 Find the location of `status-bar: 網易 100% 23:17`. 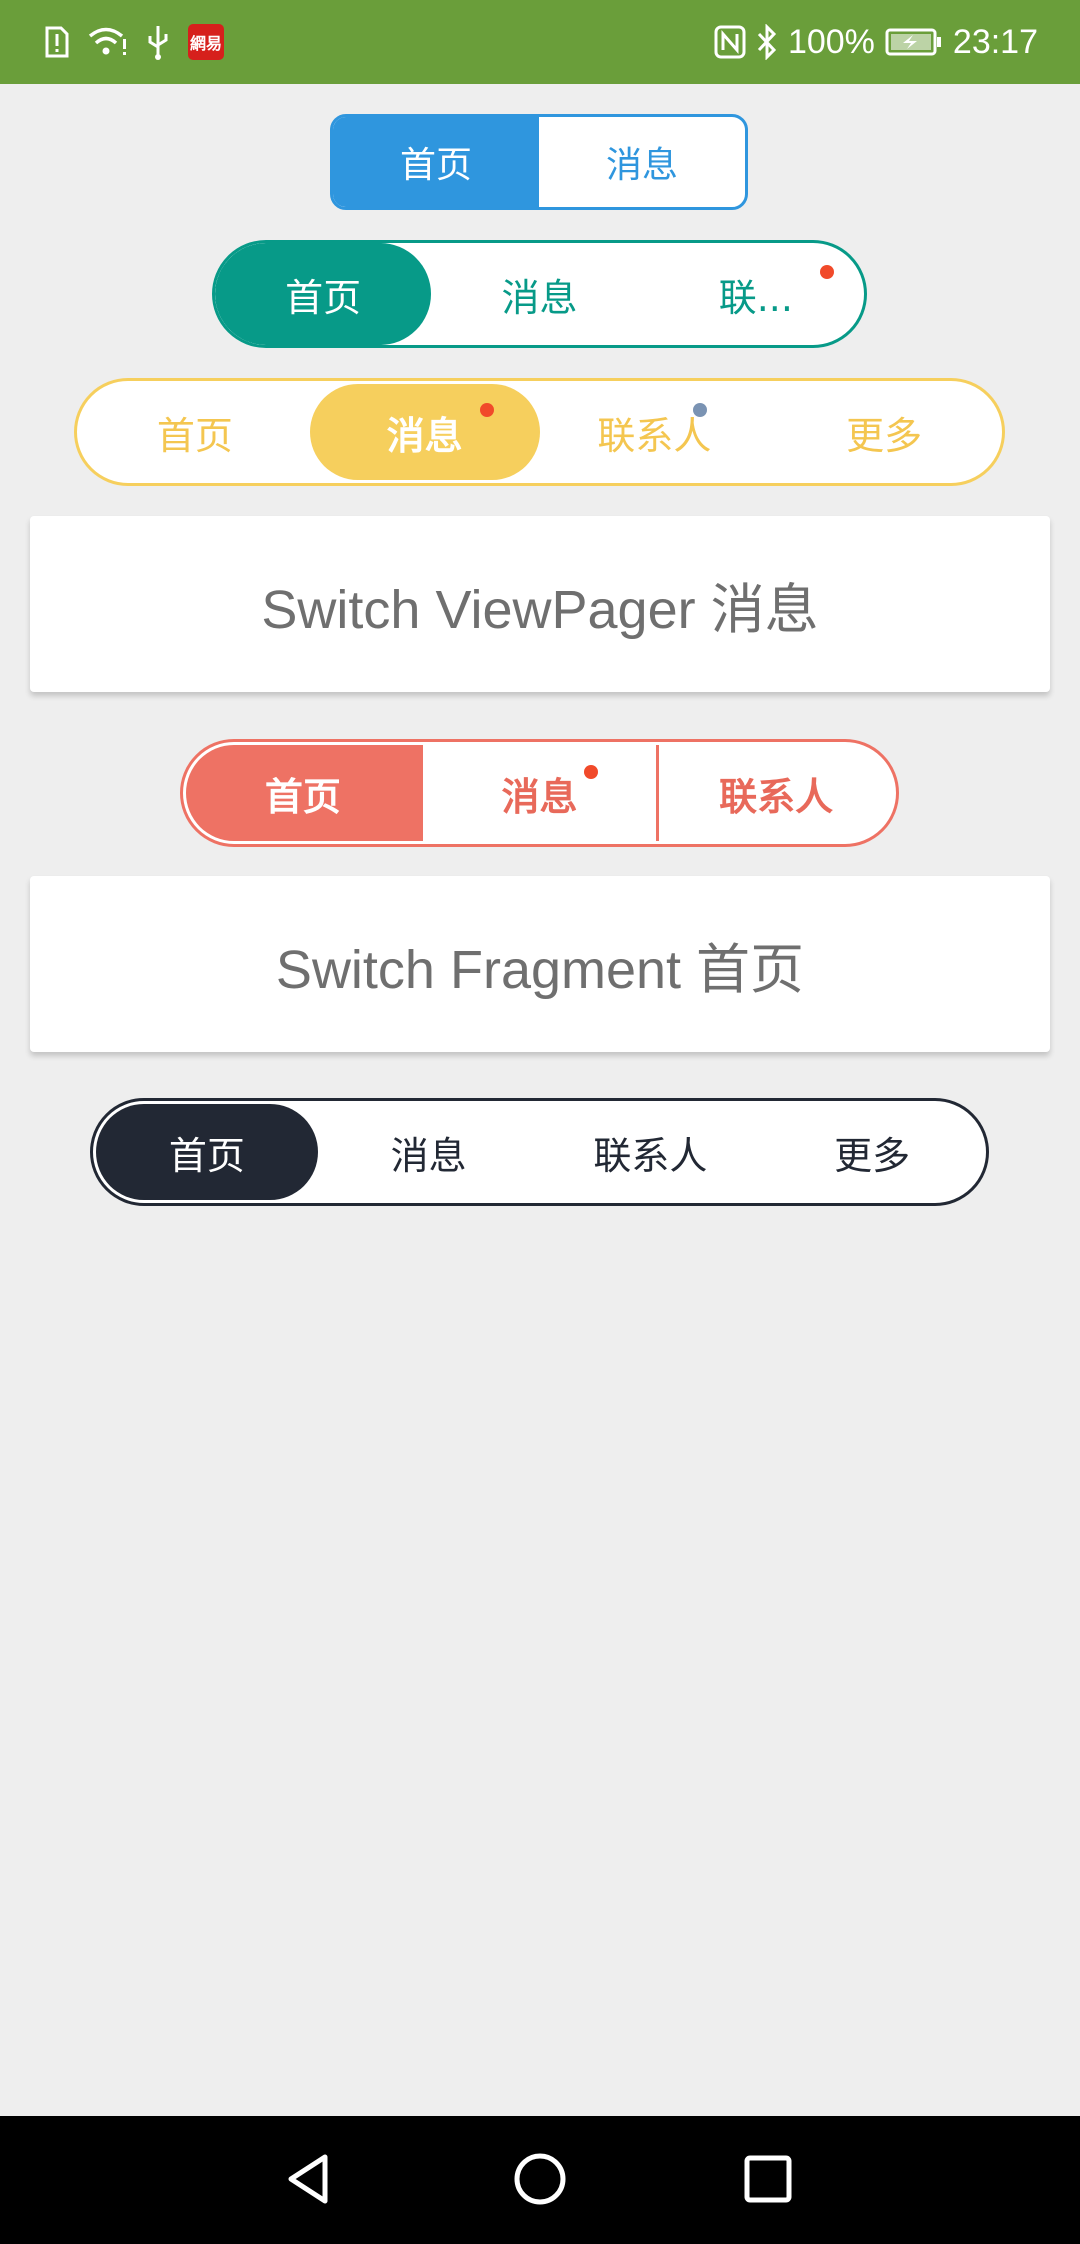

status-bar: 網易 100% 23:17 is located at coordinates (540, 42).